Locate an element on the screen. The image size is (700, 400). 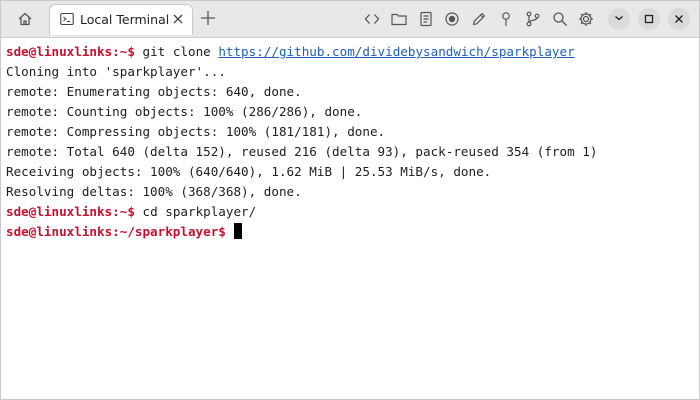
new-tab-button is located at coordinates (208, 18).